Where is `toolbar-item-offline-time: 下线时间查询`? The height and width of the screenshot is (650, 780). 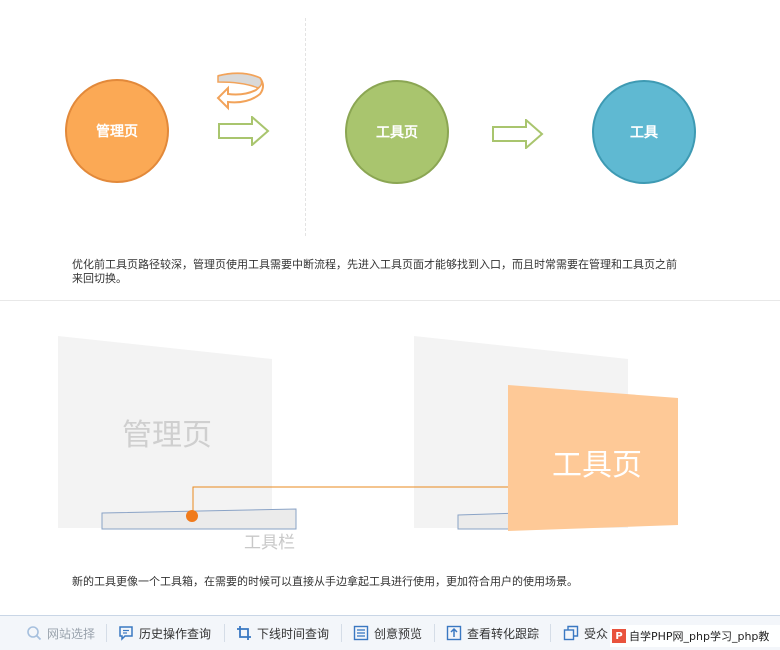
toolbar-item-offline-time: 下线时间查询 is located at coordinates (282, 633).